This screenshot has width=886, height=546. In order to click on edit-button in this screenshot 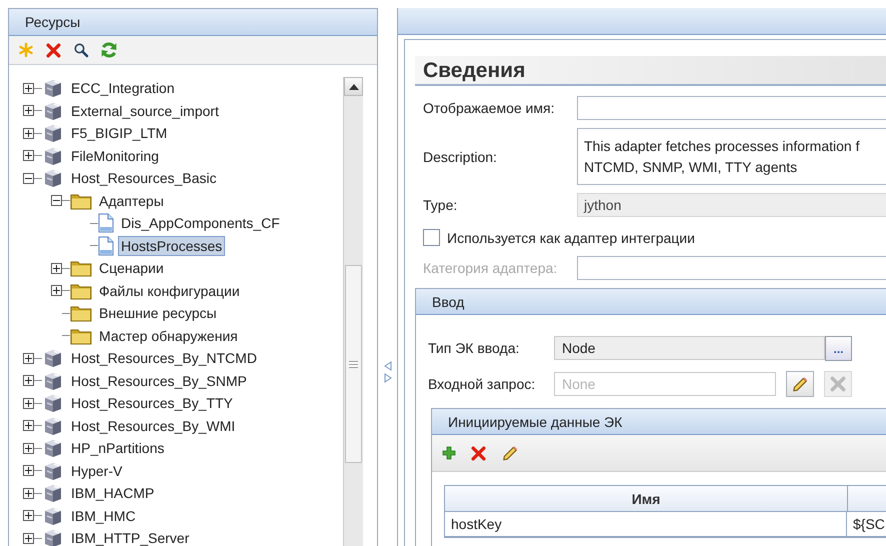, I will do `click(800, 384)`.